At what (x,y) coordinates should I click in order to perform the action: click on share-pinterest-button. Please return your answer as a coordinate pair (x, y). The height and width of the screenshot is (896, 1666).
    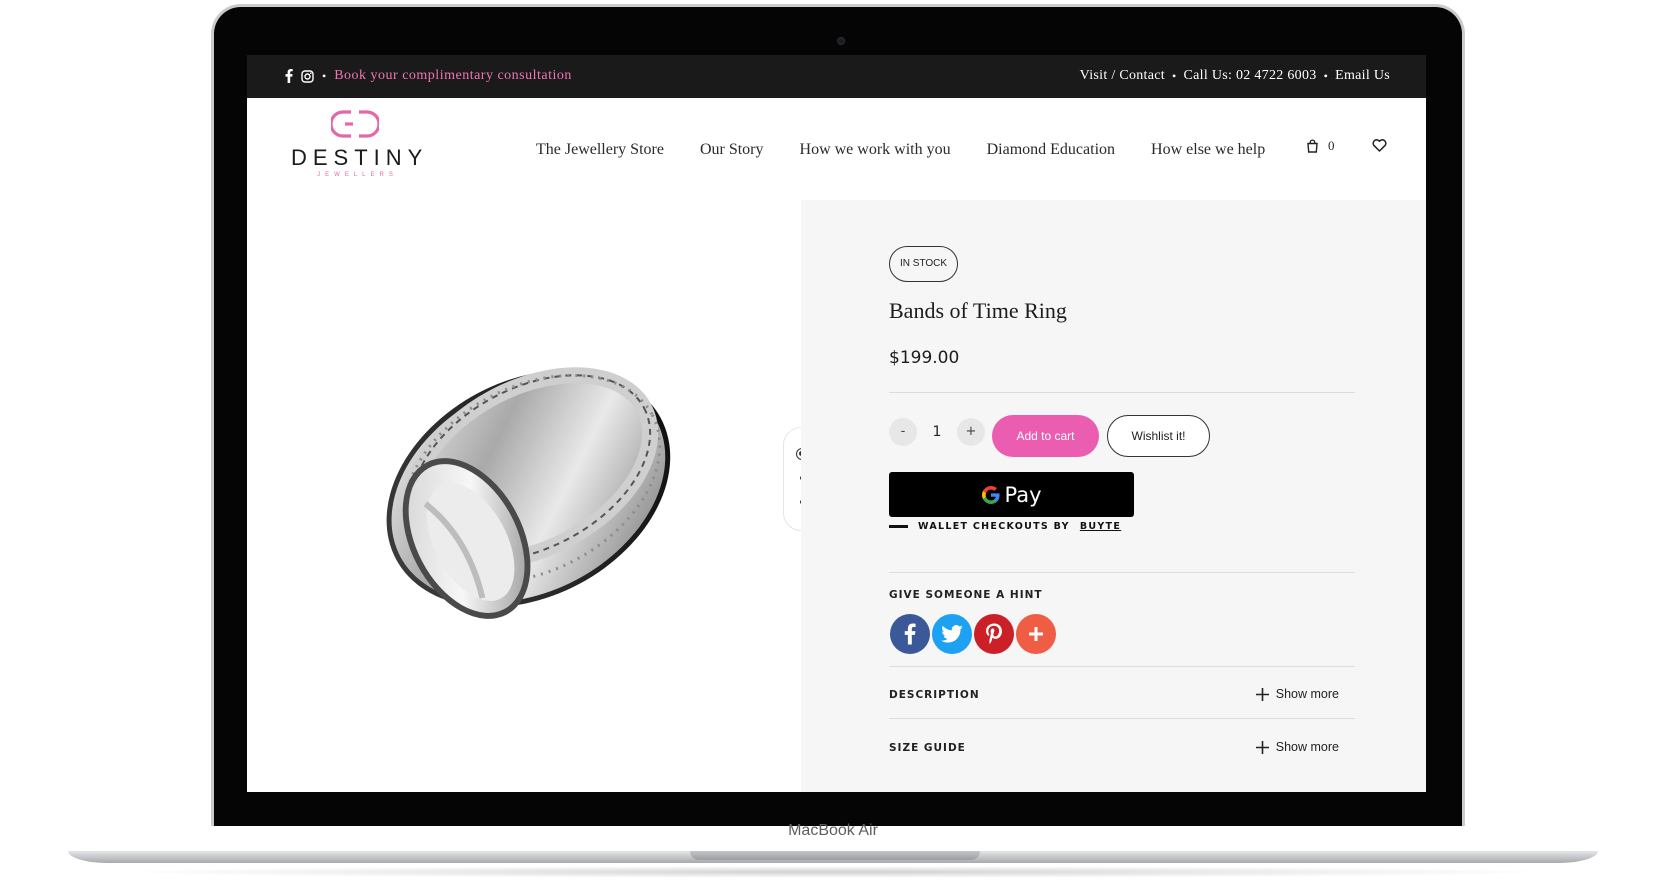
    Looking at the image, I should click on (994, 634).